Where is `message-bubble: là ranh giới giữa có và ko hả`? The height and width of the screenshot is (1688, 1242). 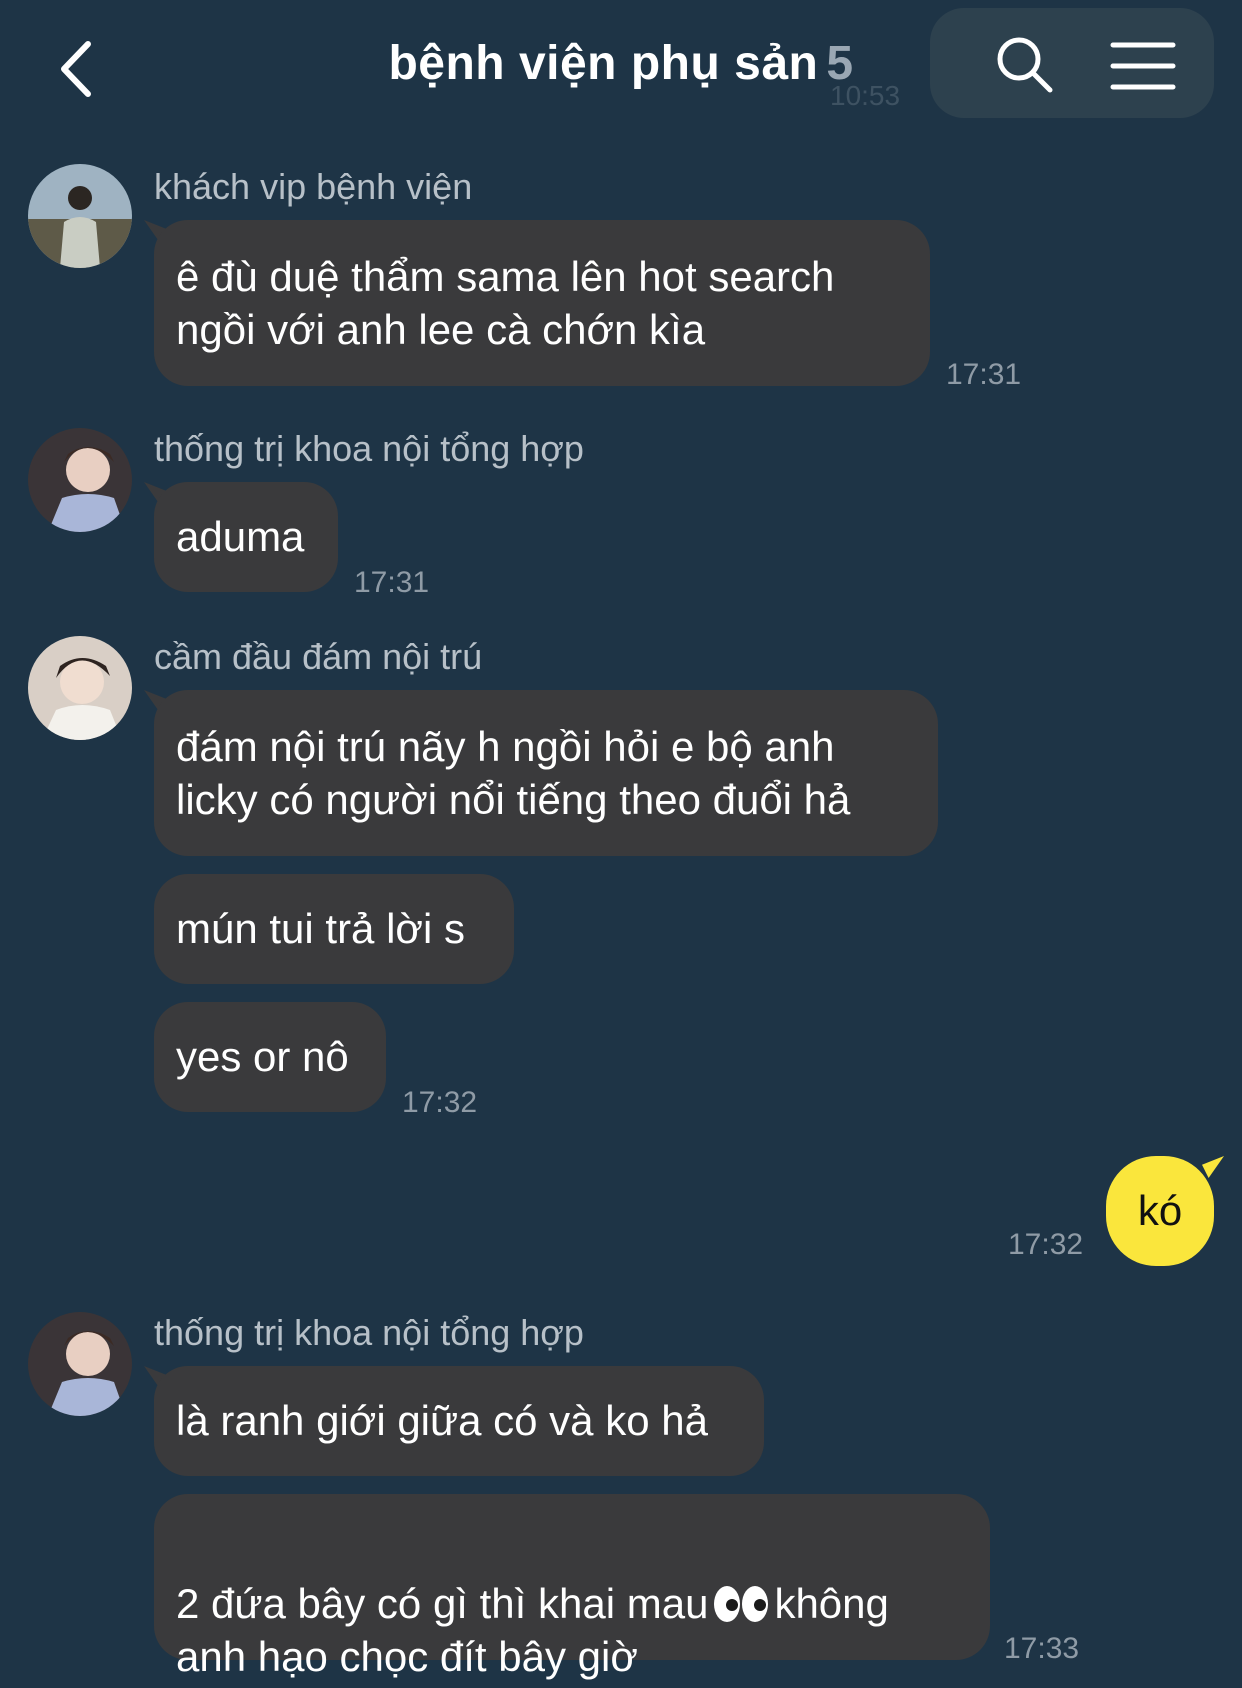 message-bubble: là ranh giới giữa có và ko hả is located at coordinates (459, 1421).